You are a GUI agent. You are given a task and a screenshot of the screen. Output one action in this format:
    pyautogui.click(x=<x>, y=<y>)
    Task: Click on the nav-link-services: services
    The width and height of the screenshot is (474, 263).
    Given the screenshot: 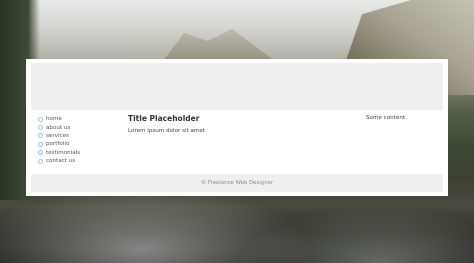 What is the action you would take?
    pyautogui.click(x=57, y=136)
    